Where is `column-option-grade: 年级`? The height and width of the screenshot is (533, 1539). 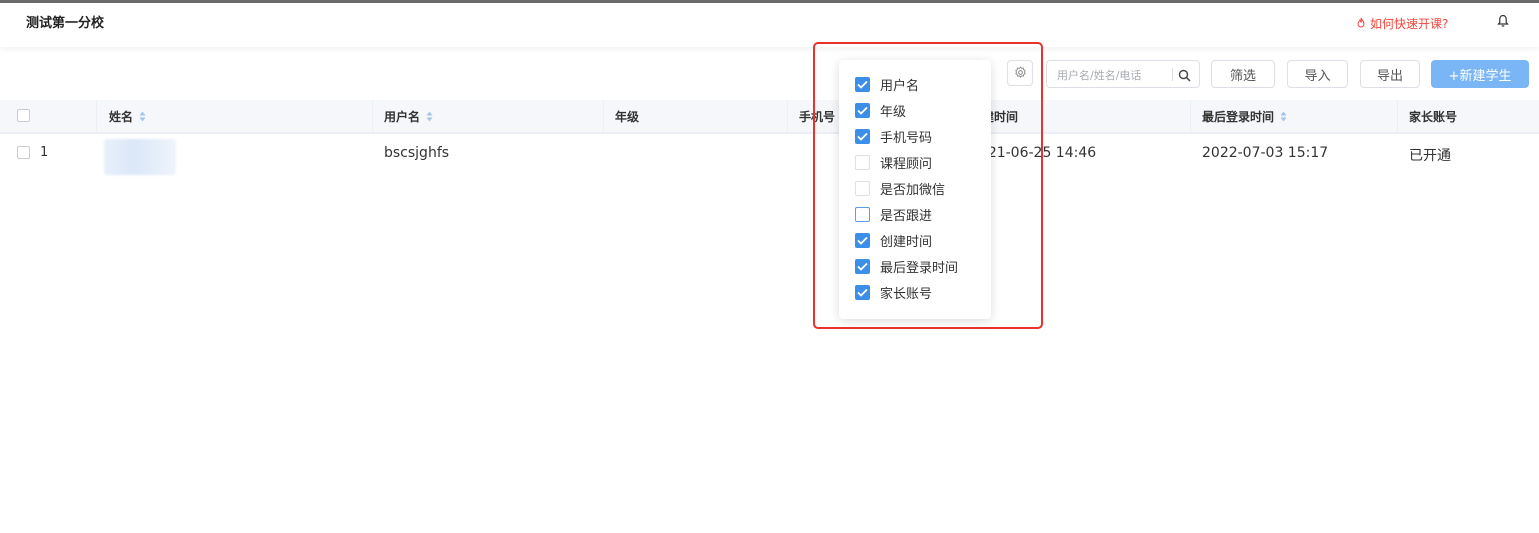
column-option-grade: 年级 is located at coordinates (880, 110).